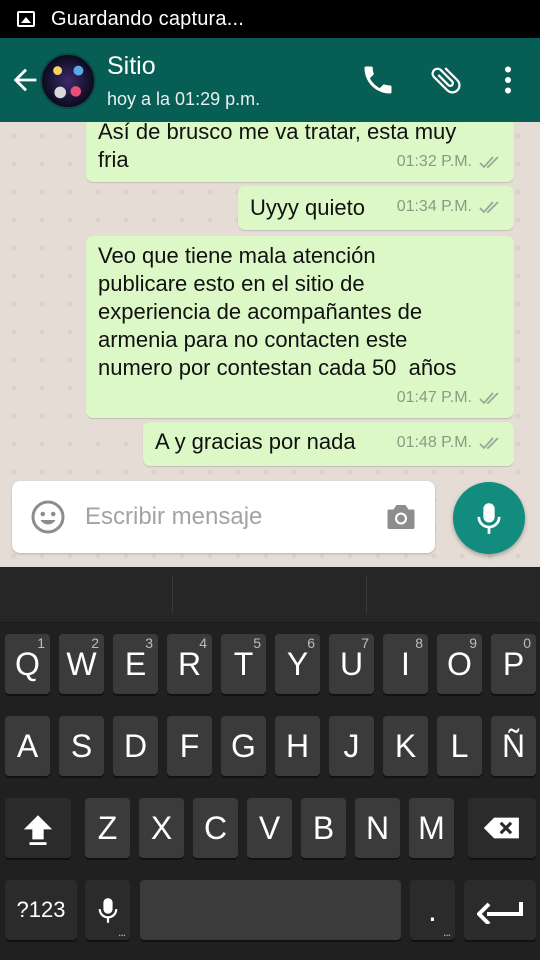  I want to click on voice-message-button, so click(489, 518).